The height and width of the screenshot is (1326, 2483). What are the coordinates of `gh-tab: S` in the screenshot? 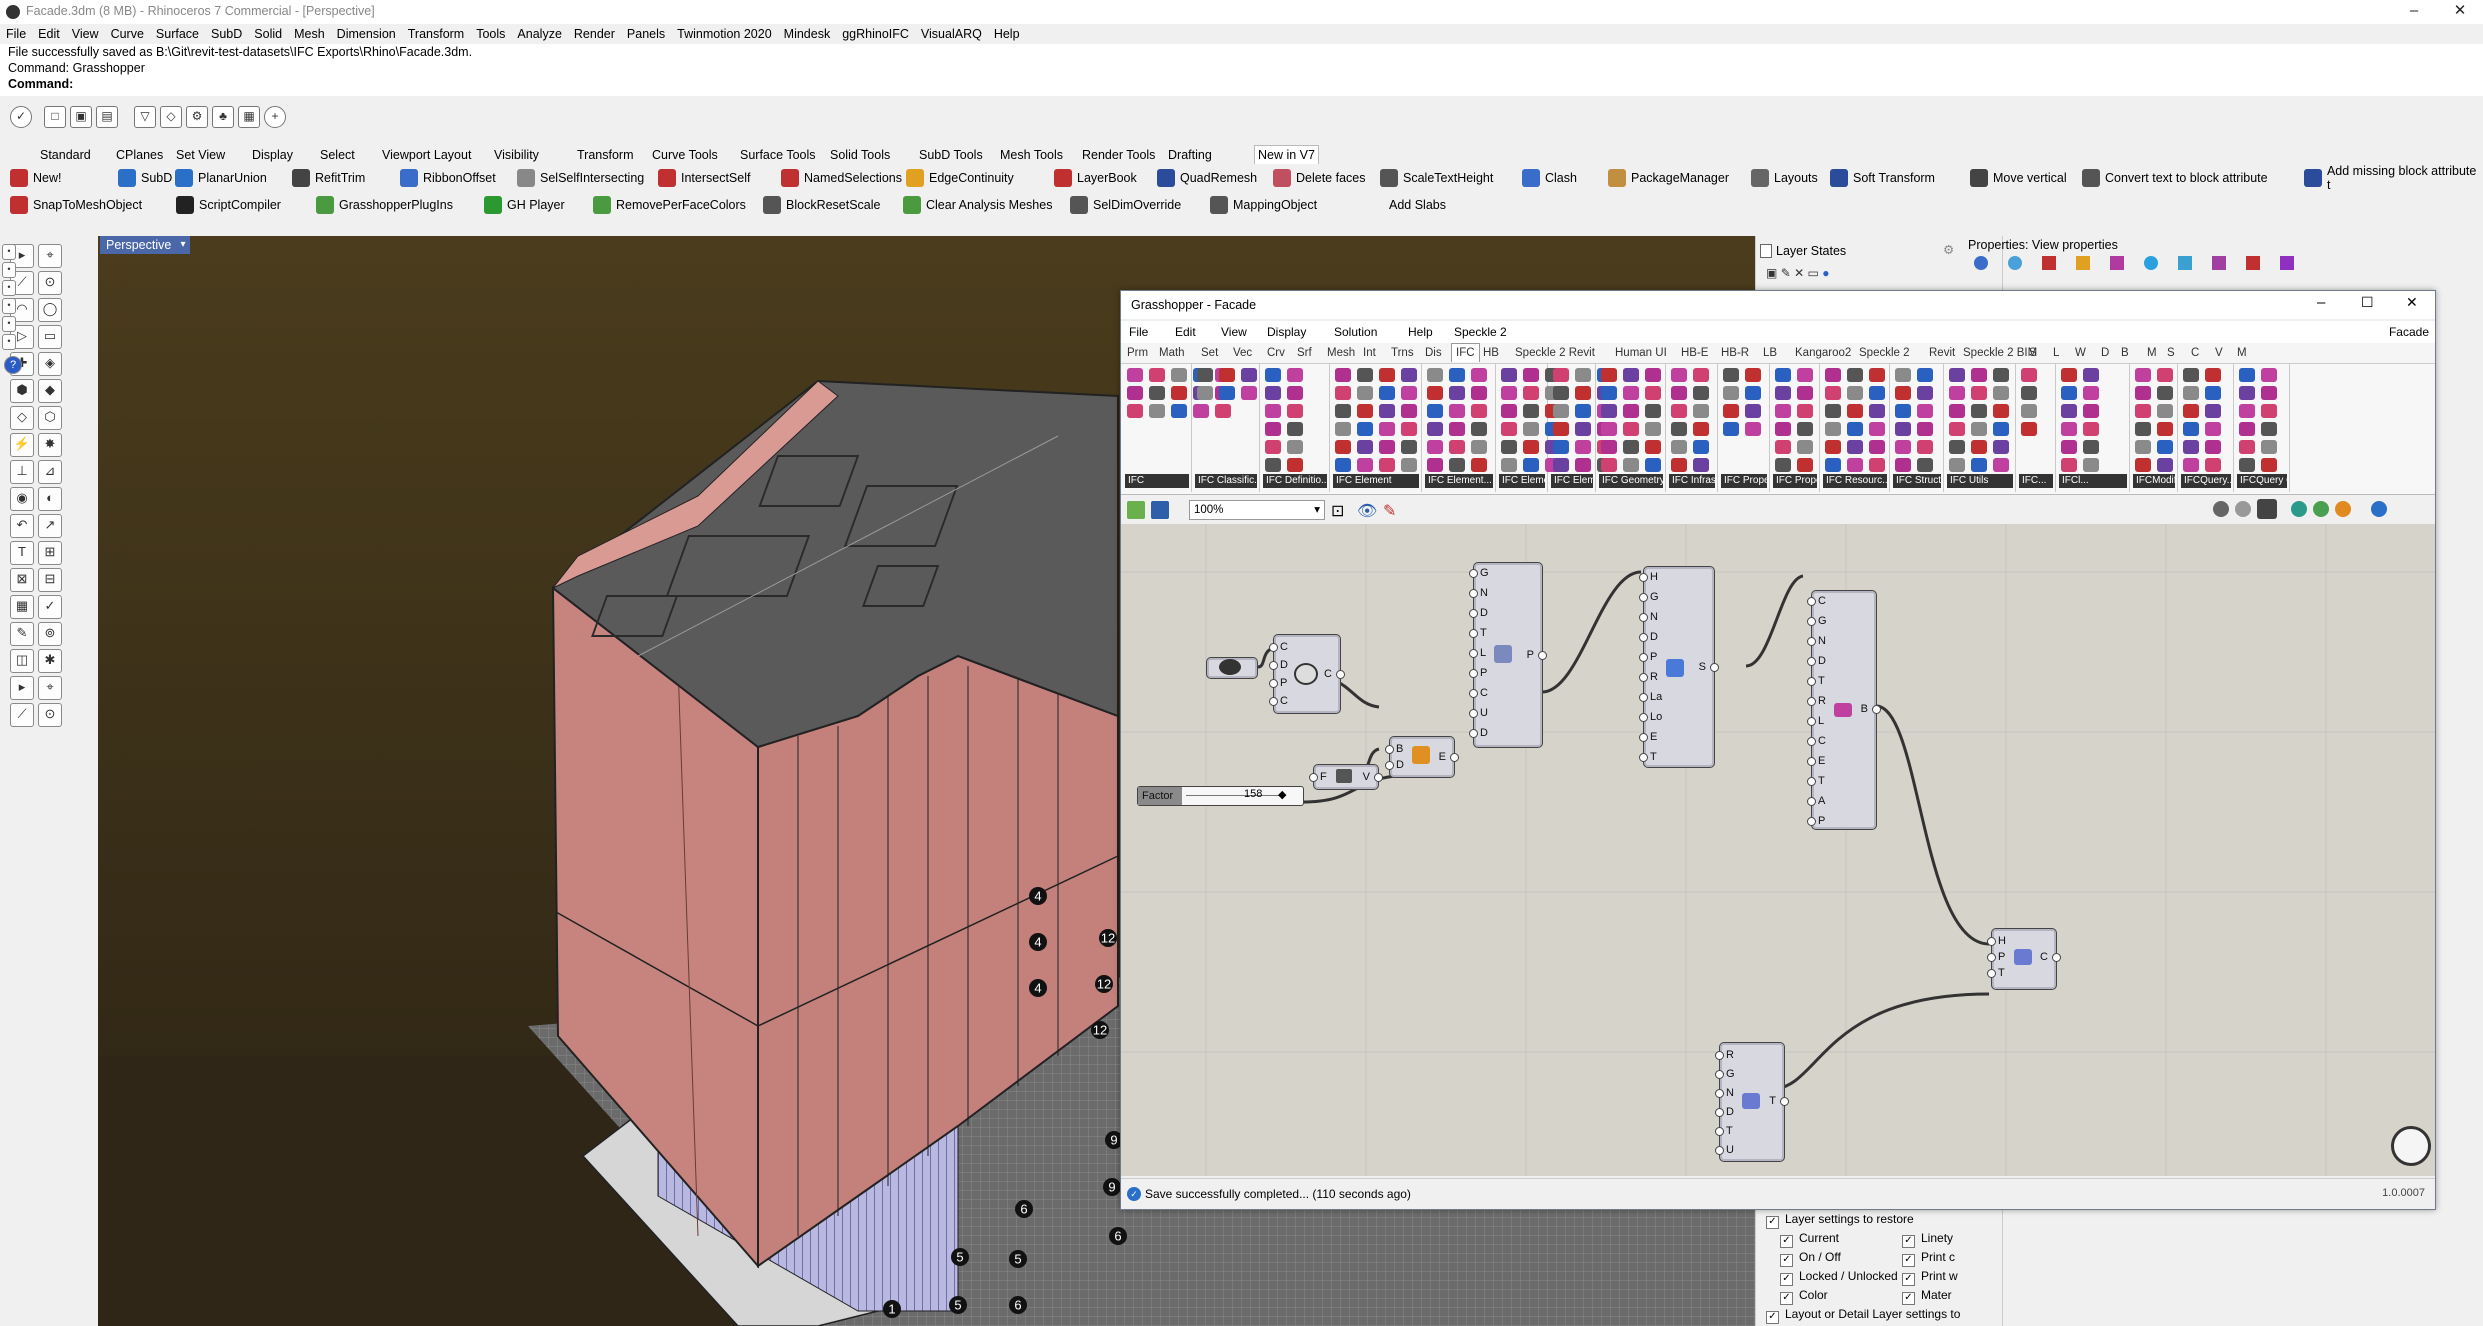 It's located at (2033, 353).